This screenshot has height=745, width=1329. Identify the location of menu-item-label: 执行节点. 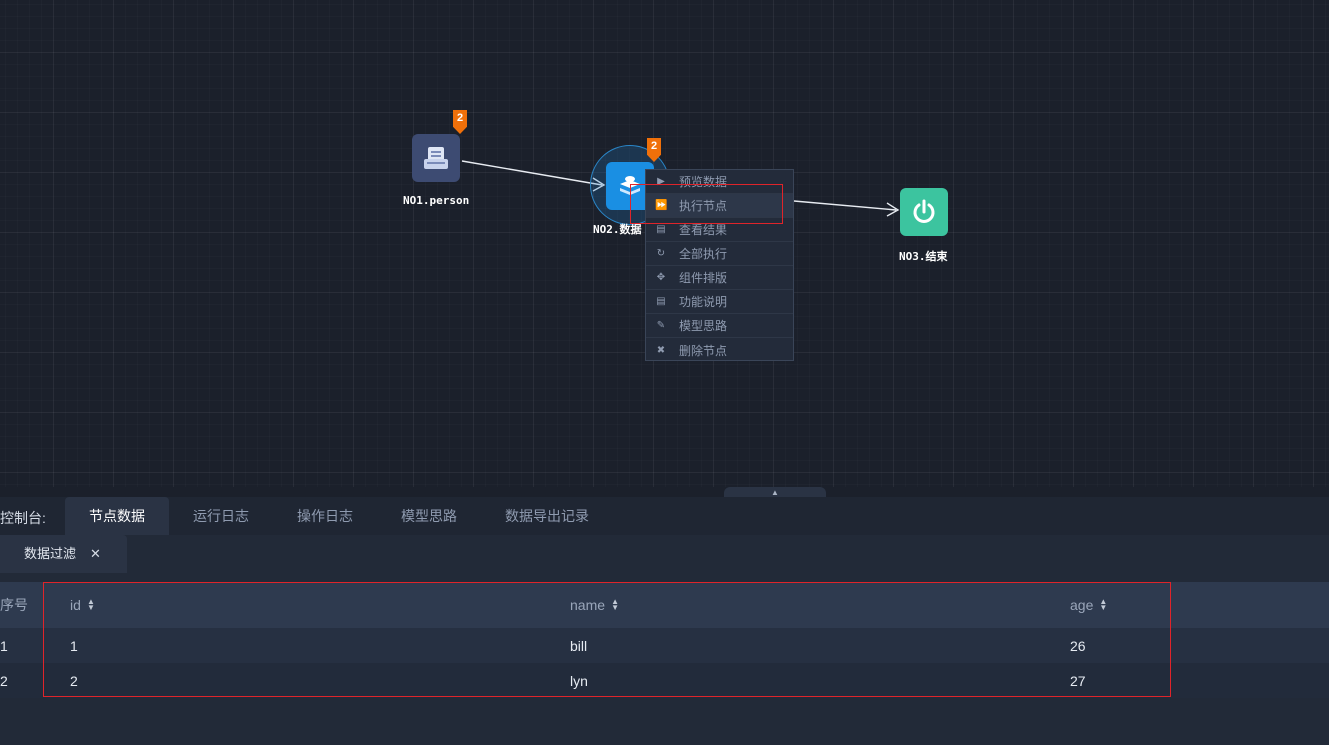
(703, 206).